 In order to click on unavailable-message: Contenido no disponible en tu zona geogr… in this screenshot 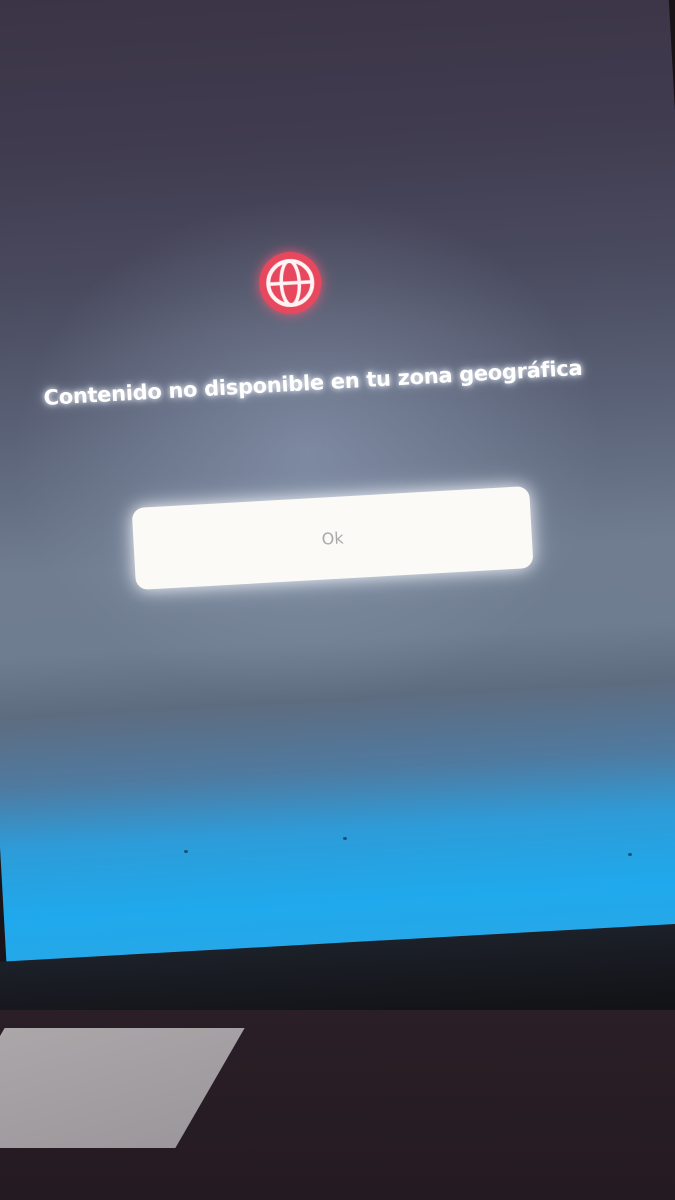, I will do `click(312, 382)`.